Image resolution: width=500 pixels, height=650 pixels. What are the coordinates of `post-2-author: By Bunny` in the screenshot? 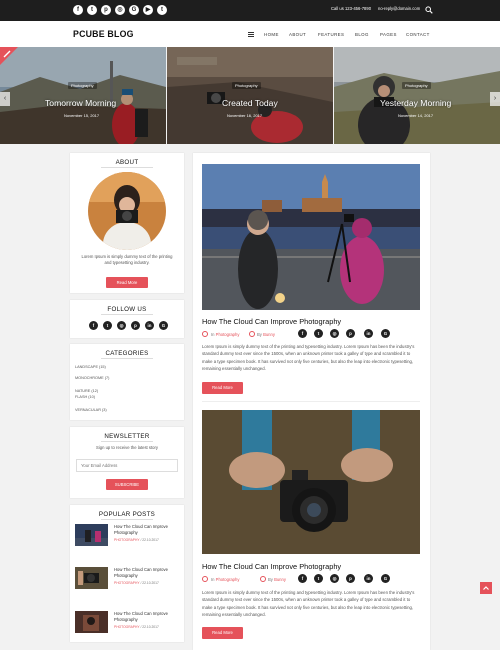 It's located at (277, 579).